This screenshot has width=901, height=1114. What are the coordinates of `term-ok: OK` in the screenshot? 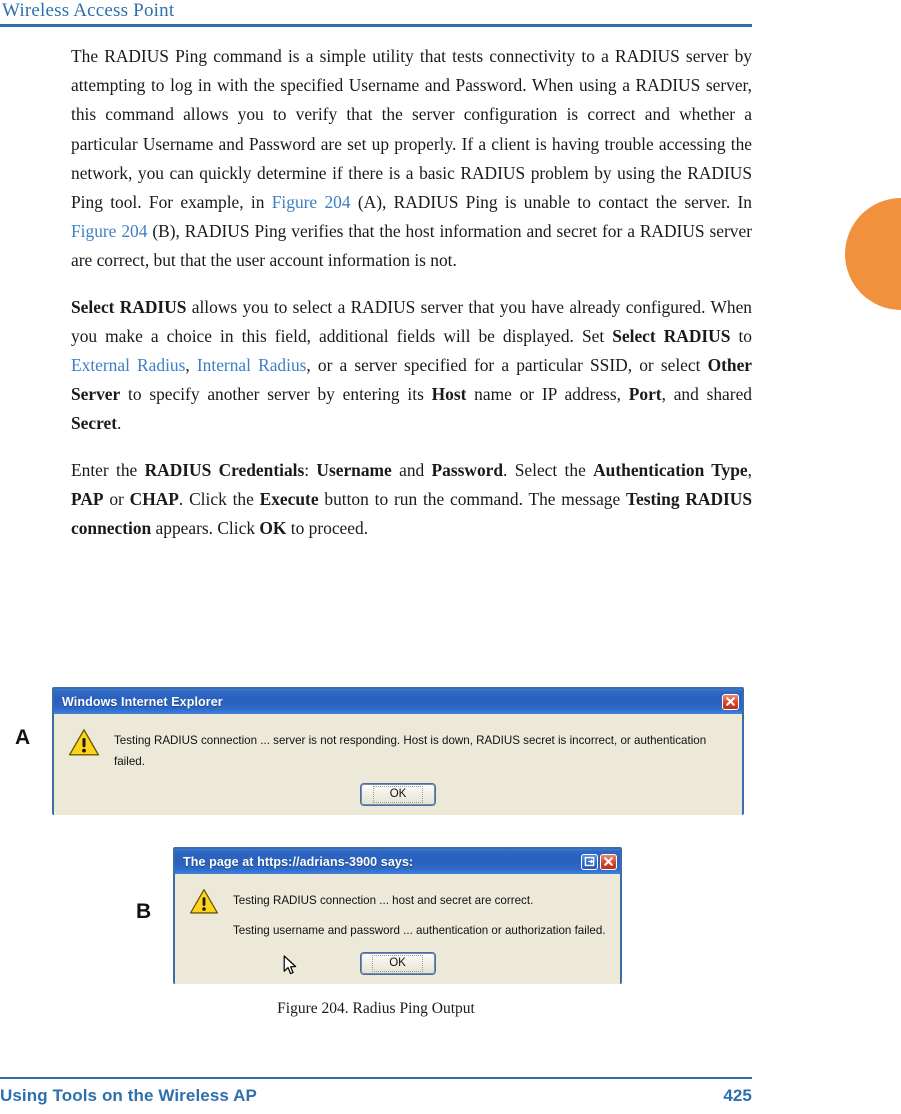 It's located at (273, 528).